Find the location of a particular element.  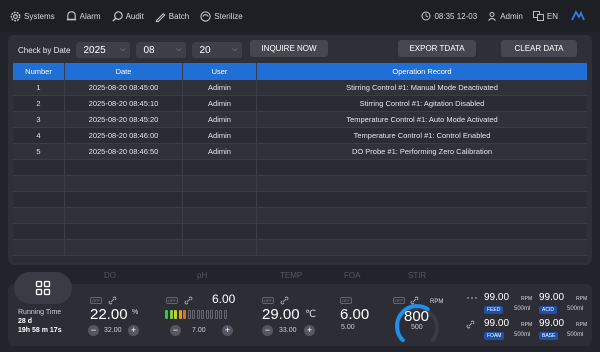

header-number: Number is located at coordinates (39, 71).